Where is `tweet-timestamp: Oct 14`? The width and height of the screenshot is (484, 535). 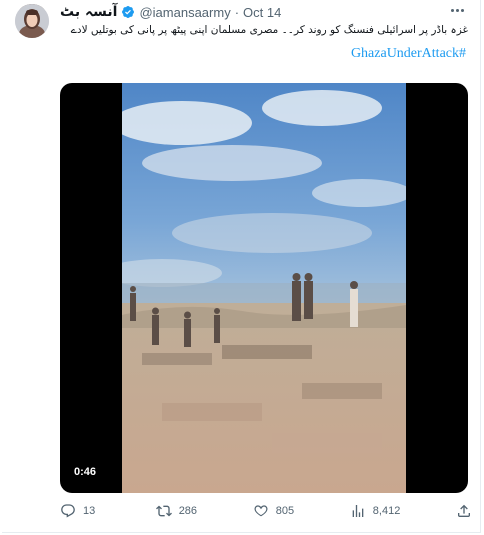
tweet-timestamp: Oct 14 is located at coordinates (262, 12).